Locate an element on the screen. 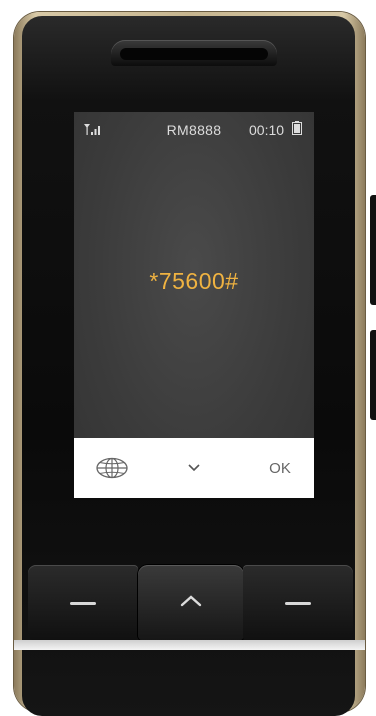 This screenshot has height=716, width=376. chevron-down-icon is located at coordinates (194, 468).